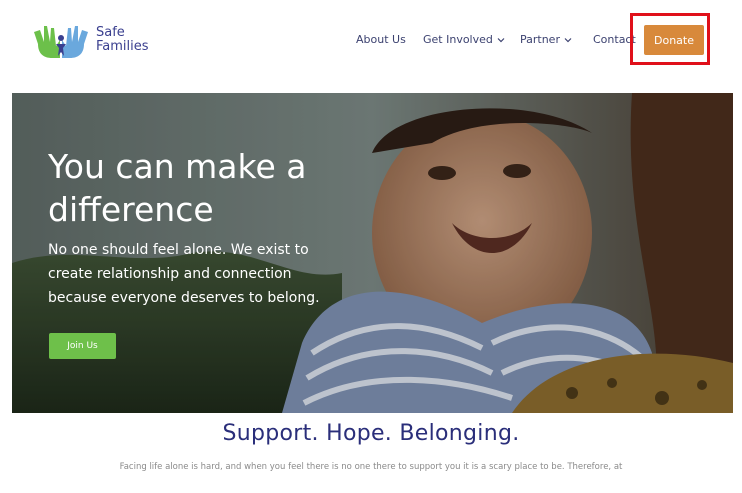  Describe the element at coordinates (371, 433) in the screenshot. I see `section-title: Support. Hope. Belonging.` at that location.